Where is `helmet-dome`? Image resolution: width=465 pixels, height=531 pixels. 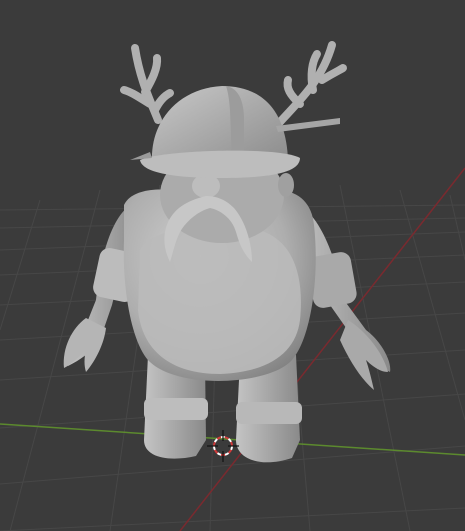
helmet-dome is located at coordinates (219, 124).